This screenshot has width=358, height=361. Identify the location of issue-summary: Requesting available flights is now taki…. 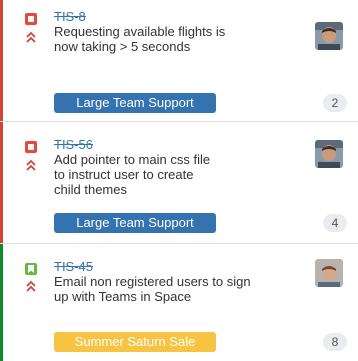
(140, 39).